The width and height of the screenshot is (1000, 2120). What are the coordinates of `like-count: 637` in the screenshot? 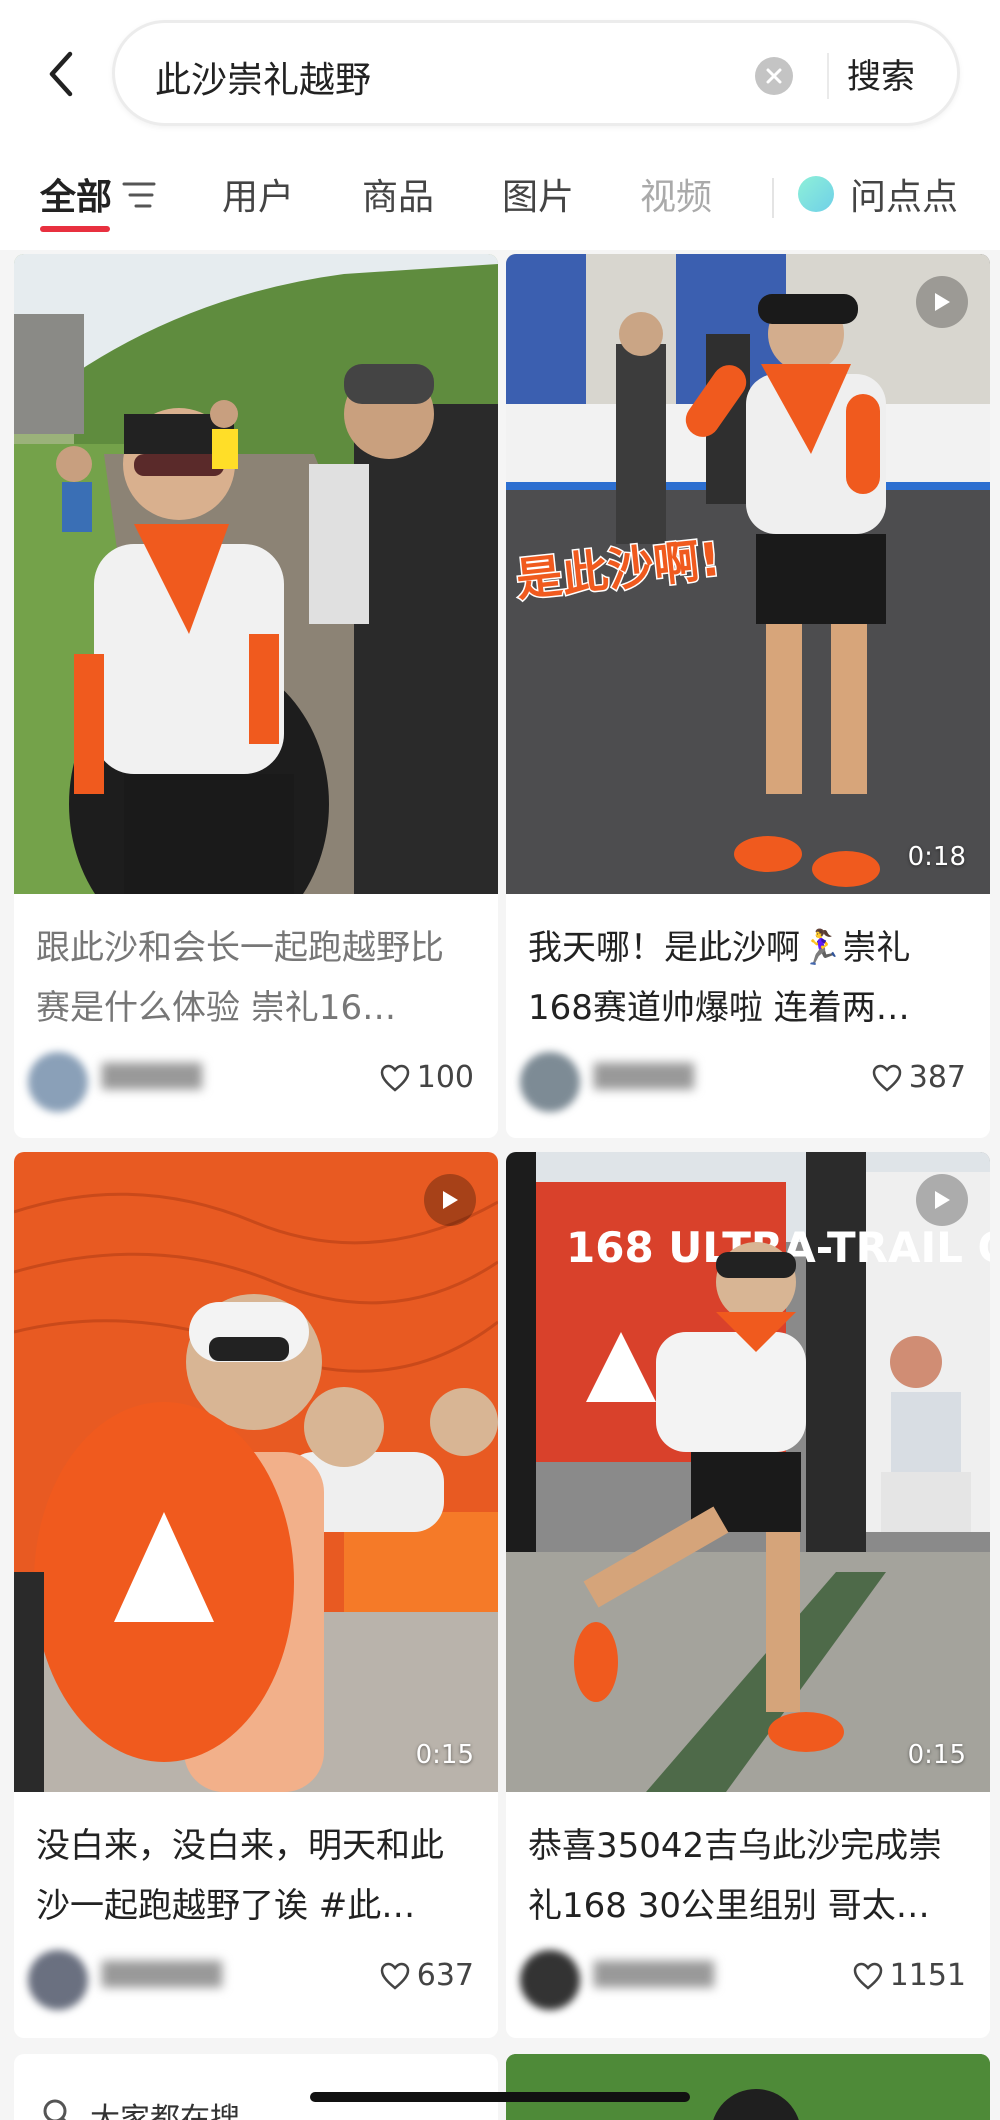 It's located at (445, 1975).